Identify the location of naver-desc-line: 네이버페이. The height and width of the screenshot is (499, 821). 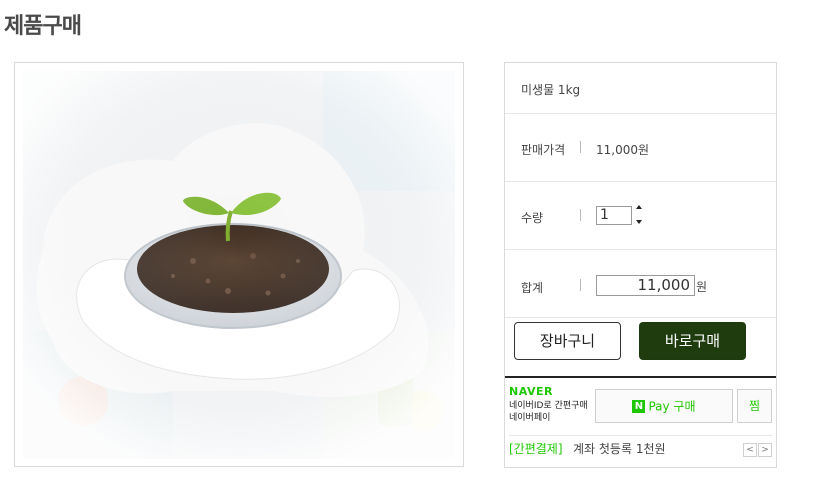
(530, 418).